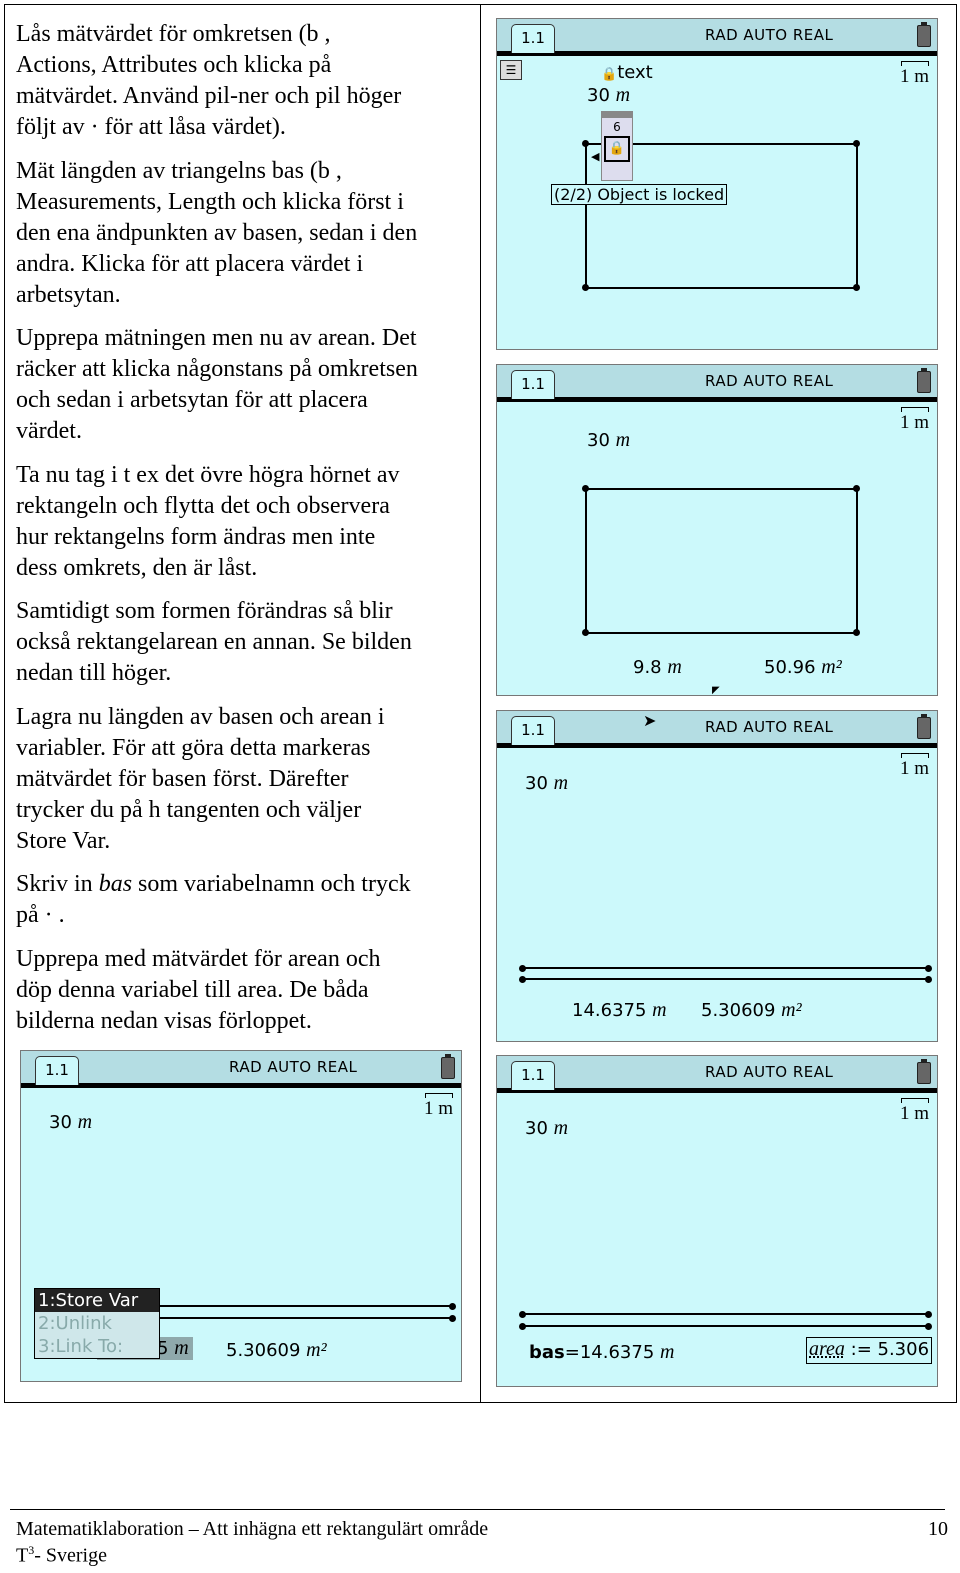 This screenshot has width=960, height=1573. What do you see at coordinates (49, 431) in the screenshot?
I see `line: värdet.` at bounding box center [49, 431].